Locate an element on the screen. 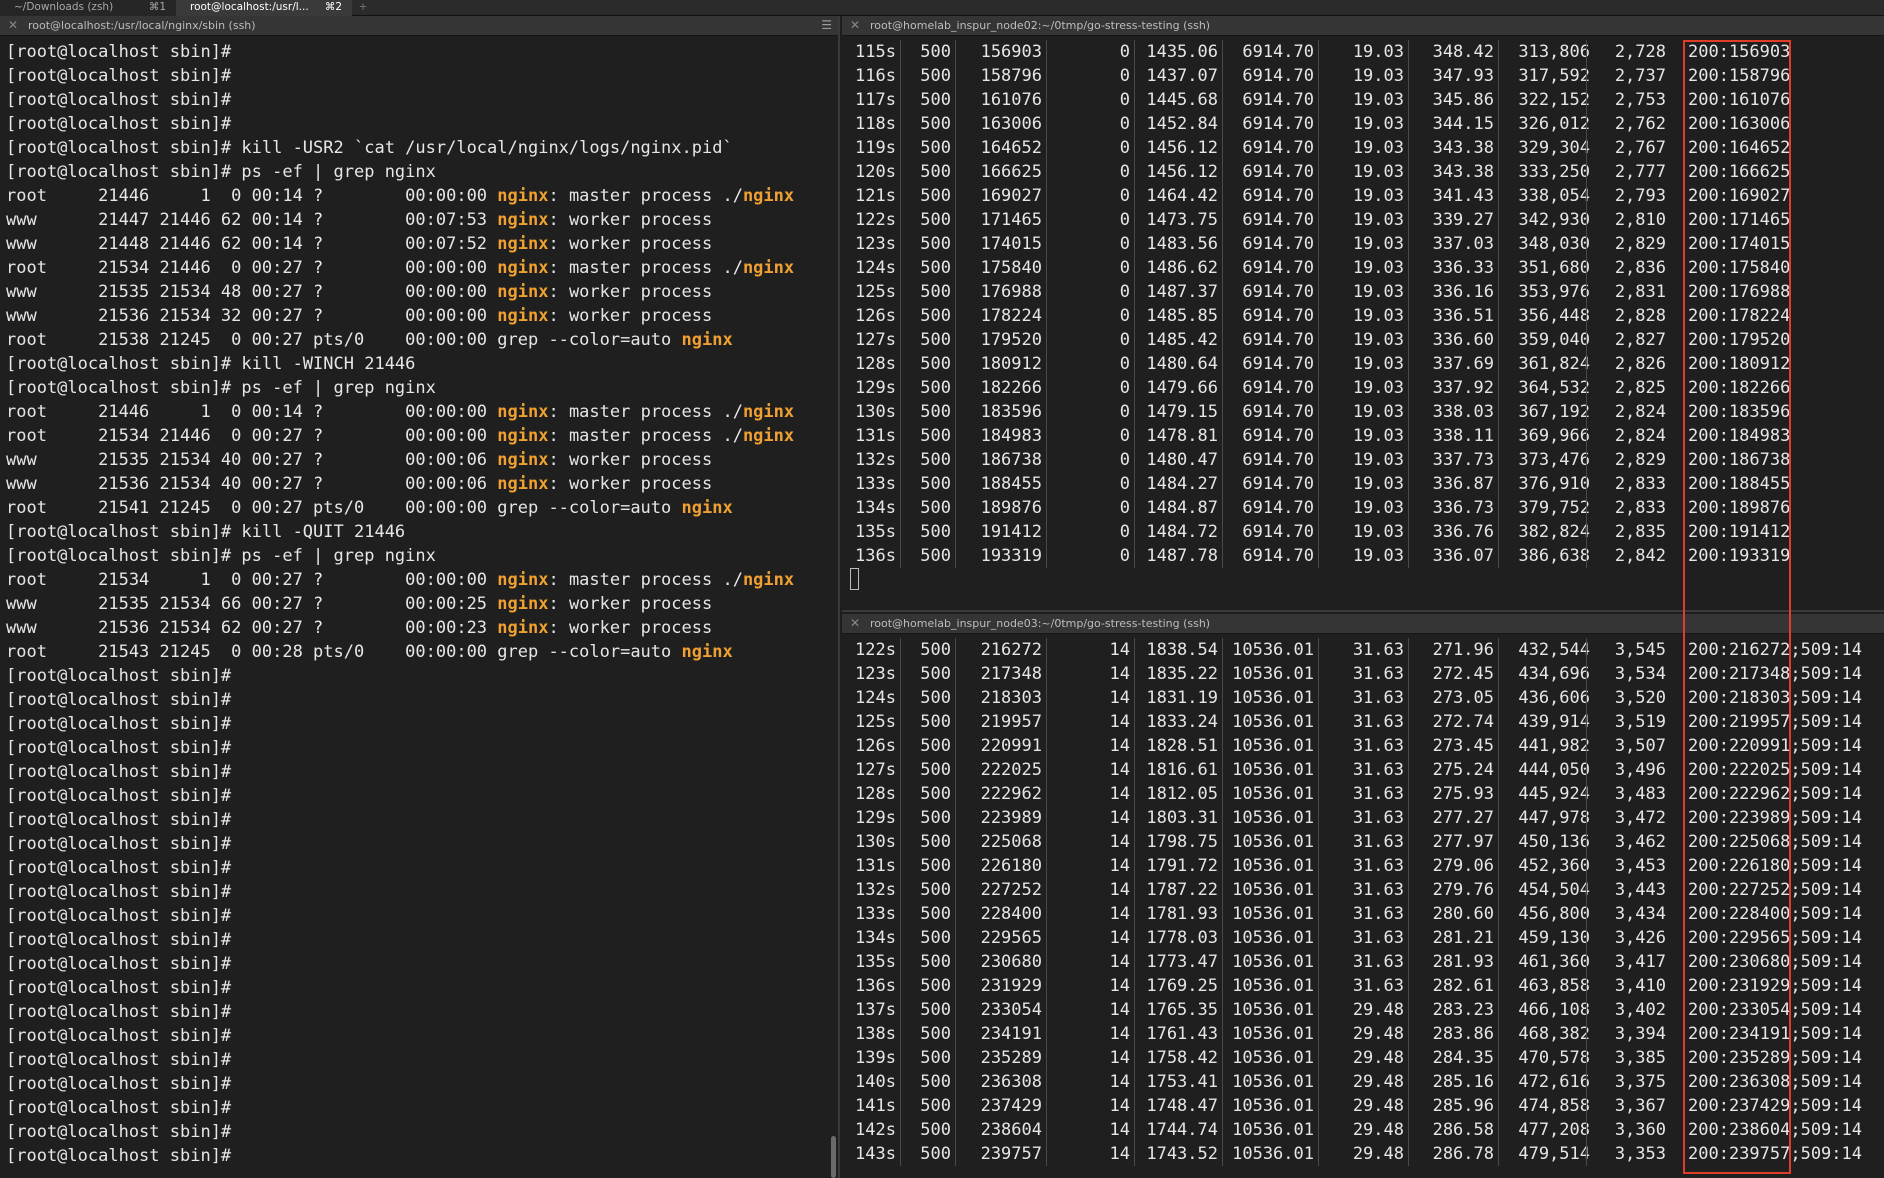 The width and height of the screenshot is (1884, 1178). table-cell: 29.48 is located at coordinates (1378, 1106).